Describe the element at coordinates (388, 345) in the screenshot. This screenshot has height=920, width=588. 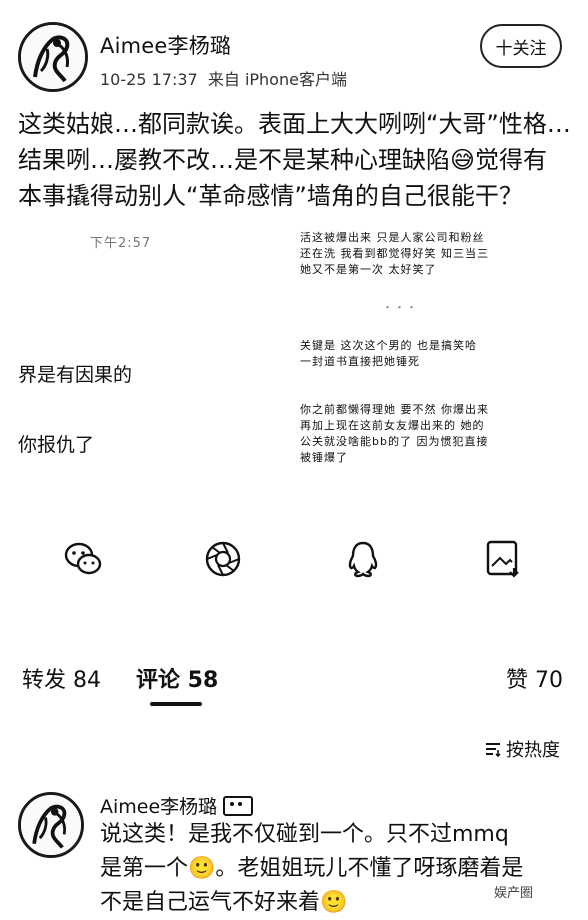
I see `chat-right-line: 关键是 这次这个男的 也是搞笑哈` at that location.